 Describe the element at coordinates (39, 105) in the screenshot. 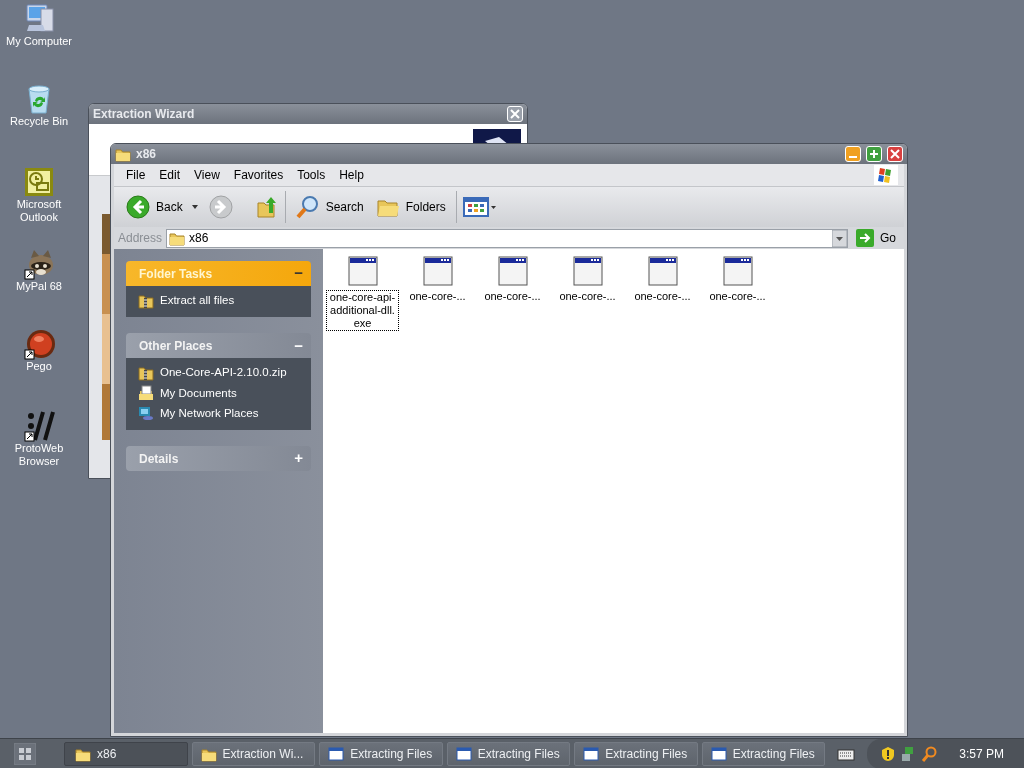

I see `desktop-icon: Recycle Bin` at that location.